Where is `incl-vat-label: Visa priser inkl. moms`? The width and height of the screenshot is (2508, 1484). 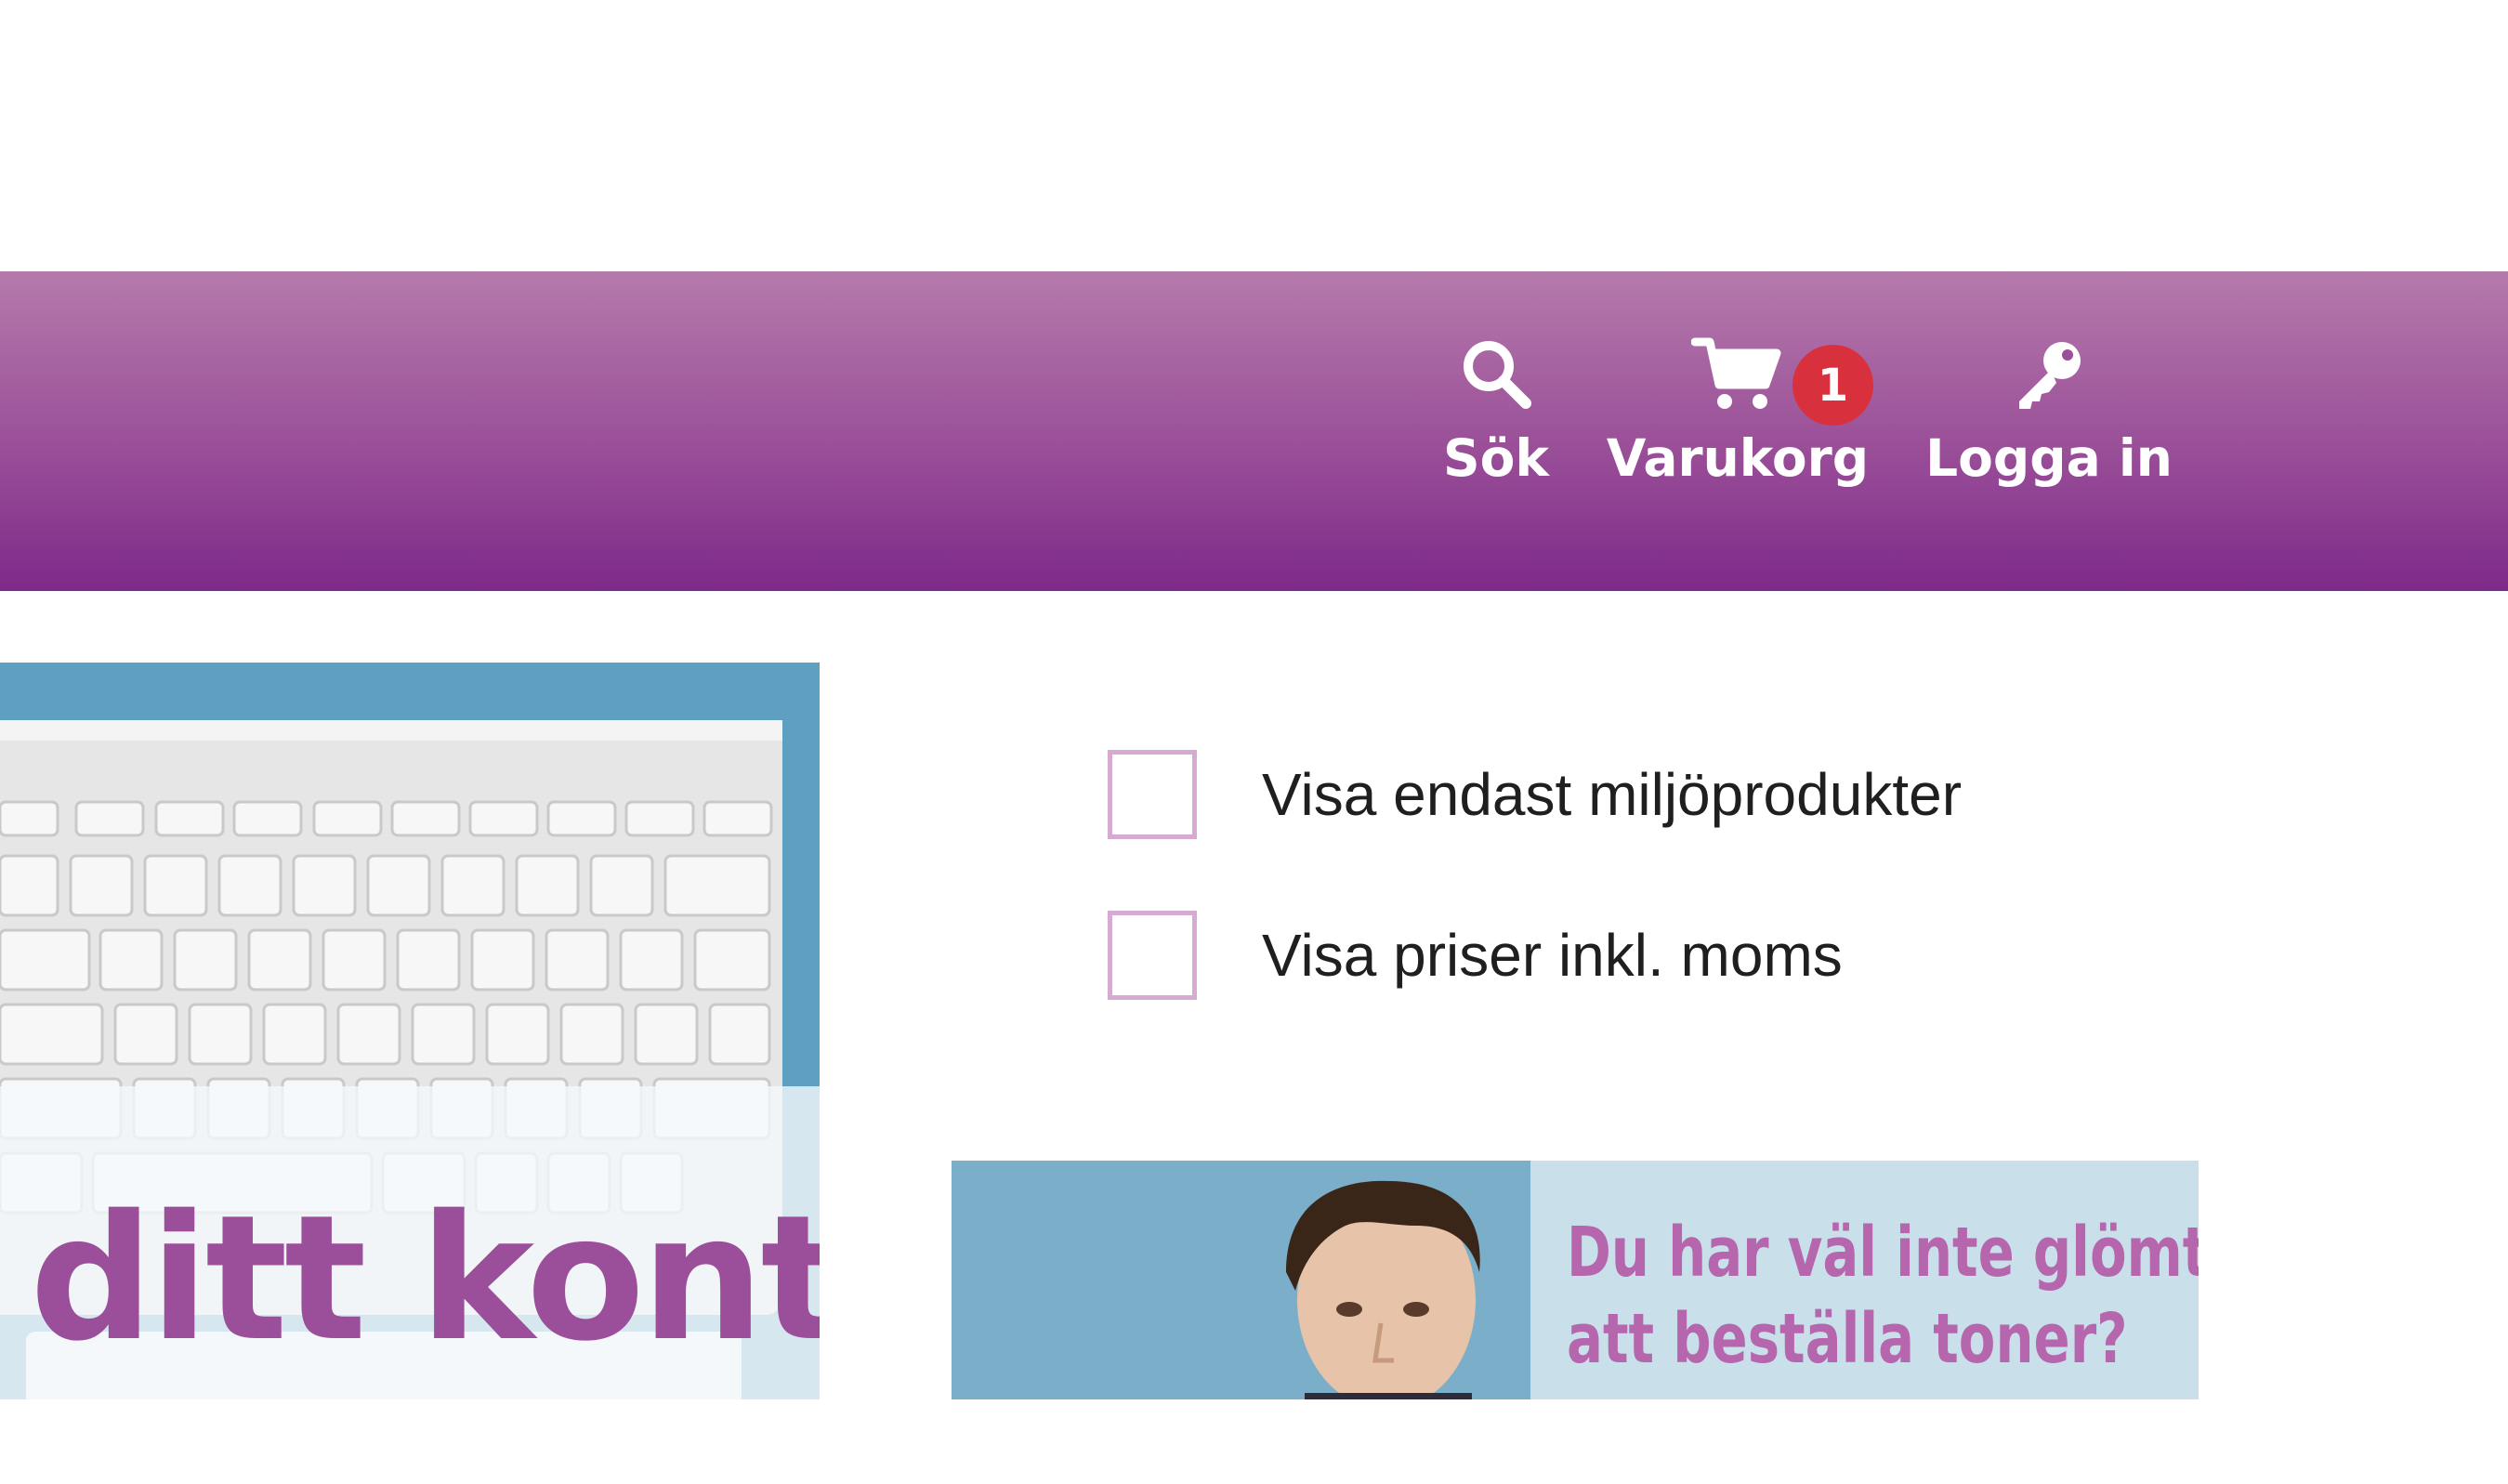 incl-vat-label: Visa priser inkl. moms is located at coordinates (1552, 955).